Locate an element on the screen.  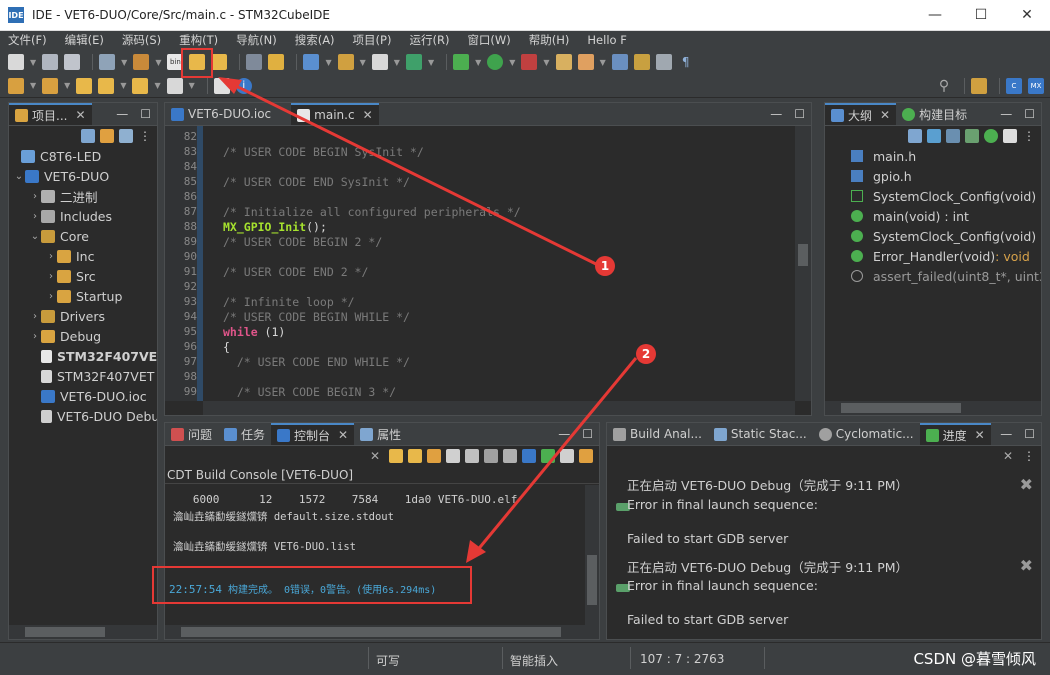
tree-item-src: › Src is located at coordinates (83, 276).